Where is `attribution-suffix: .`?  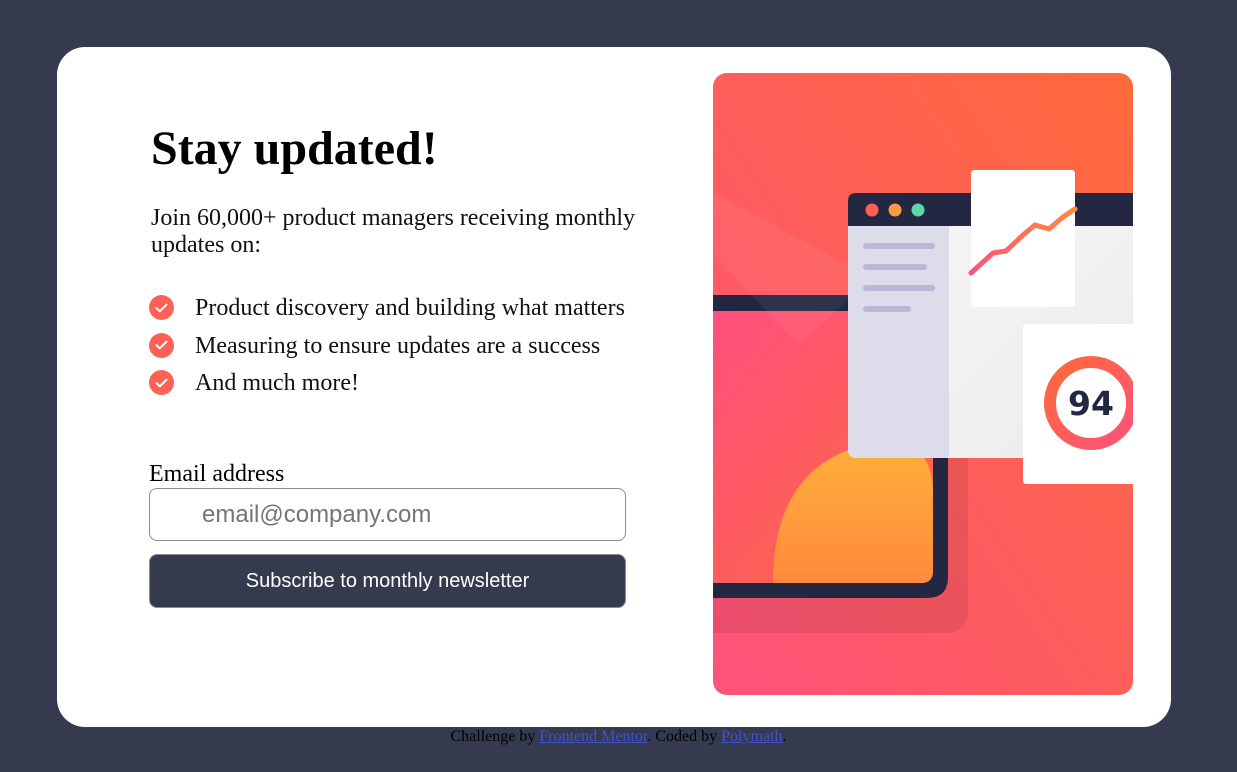 attribution-suffix: . is located at coordinates (784, 736).